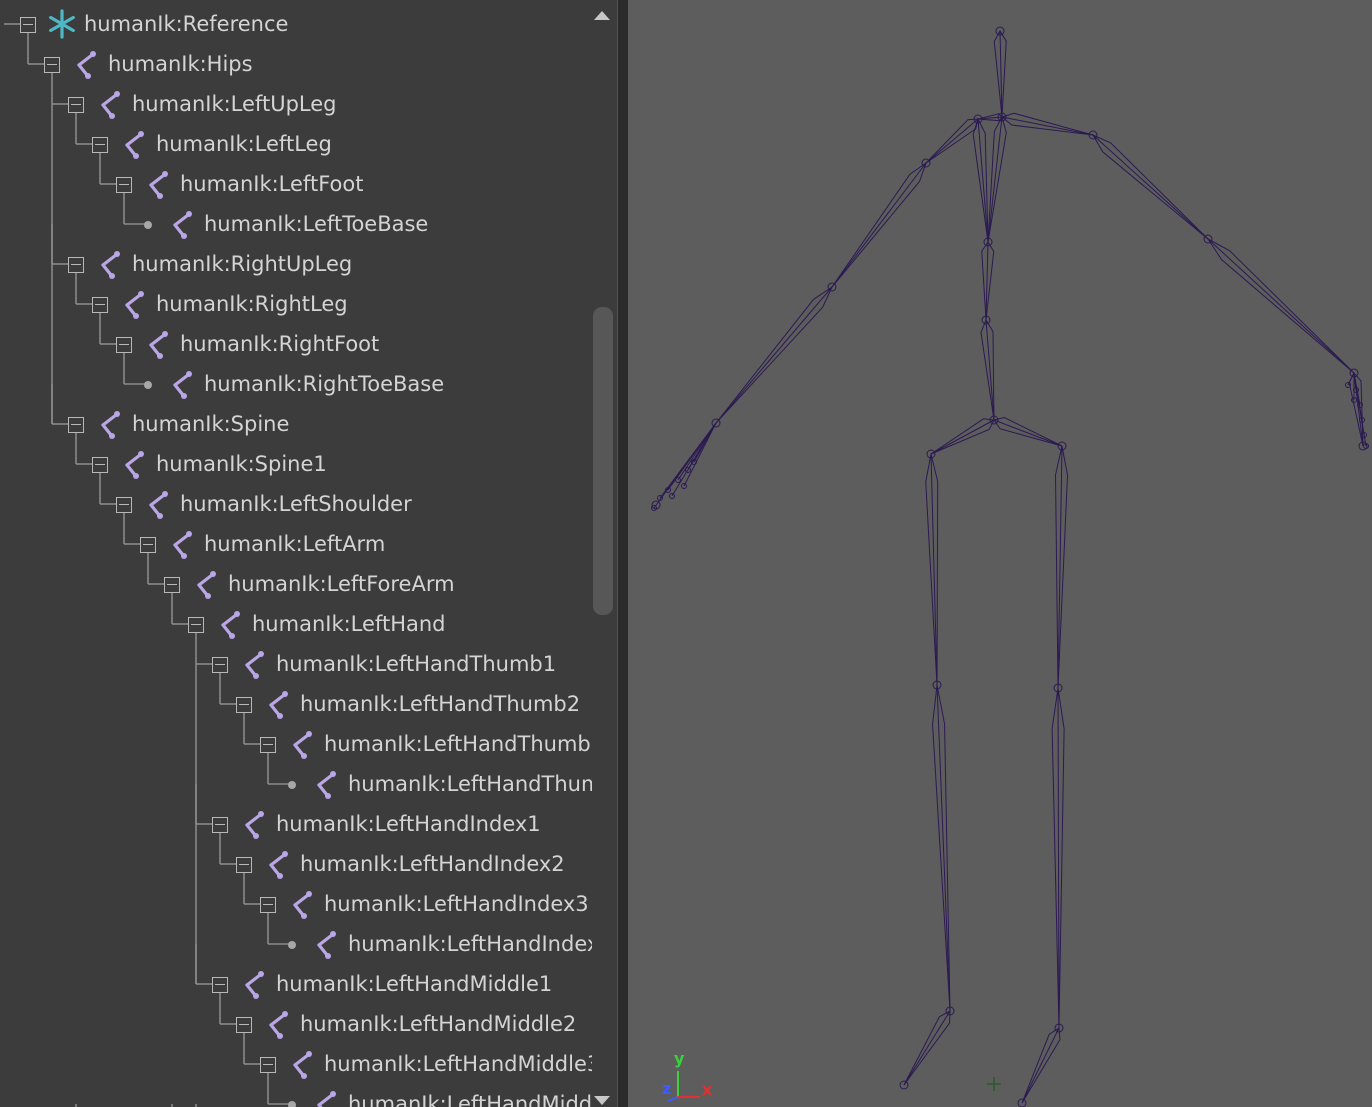 This screenshot has height=1107, width=1372. Describe the element at coordinates (234, 104) in the screenshot. I see `outliner-item-label: humanIk:LeftUpLeg` at that location.